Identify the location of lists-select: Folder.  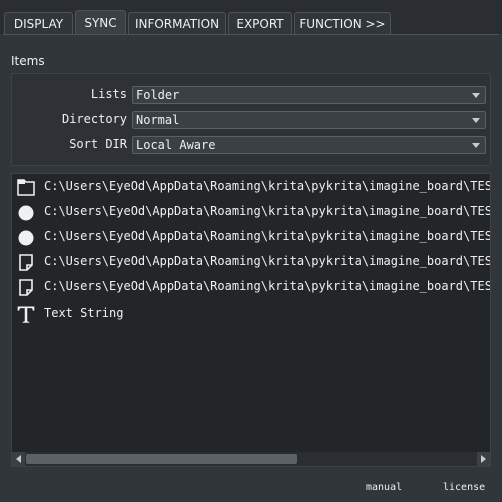
(309, 95).